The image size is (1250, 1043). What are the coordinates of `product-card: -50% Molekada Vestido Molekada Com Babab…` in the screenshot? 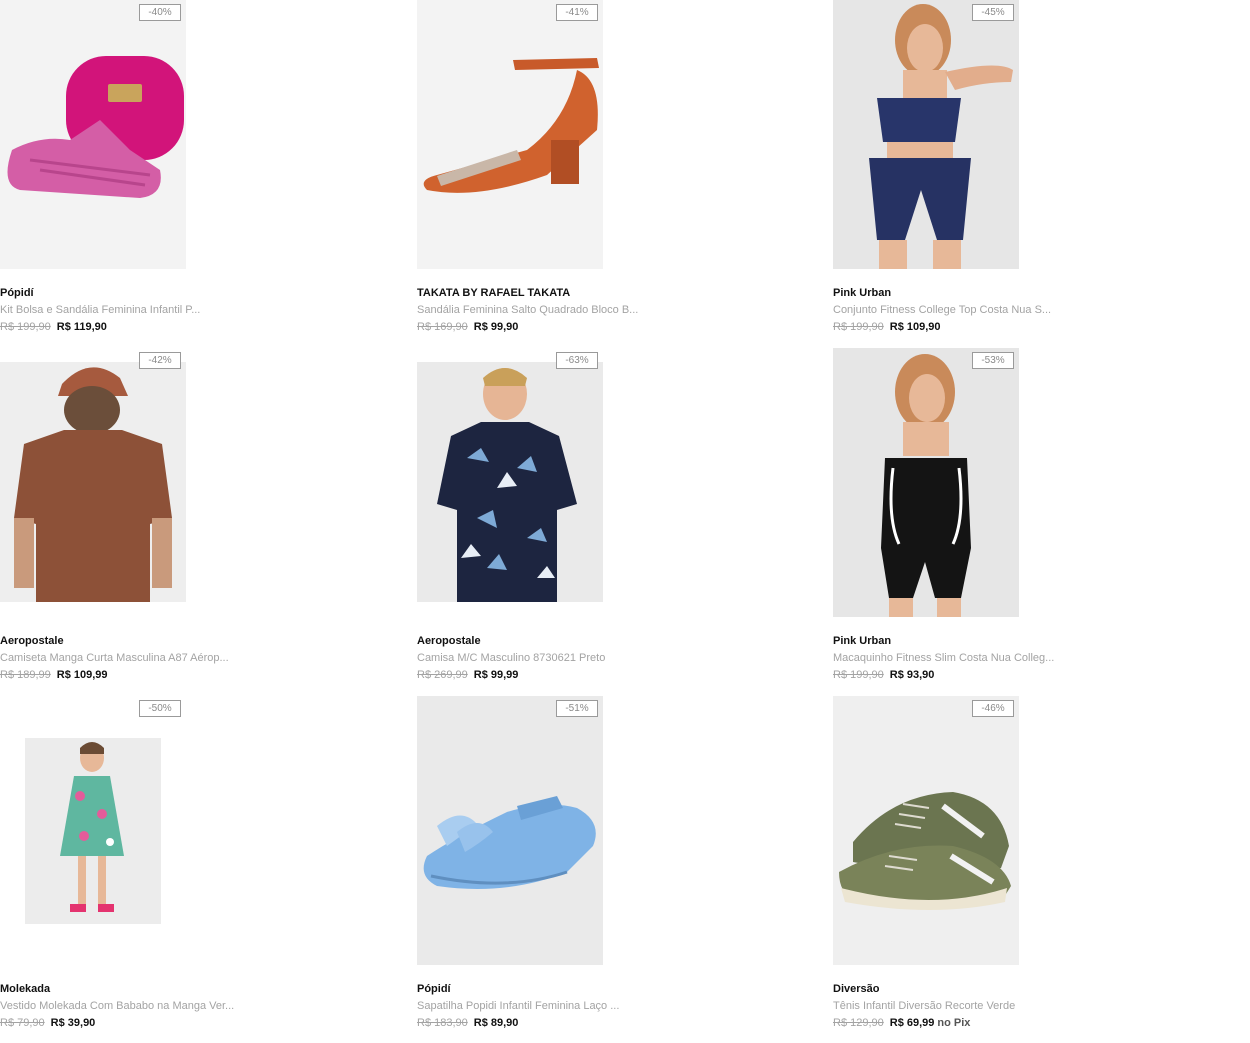 It's located at (190, 866).